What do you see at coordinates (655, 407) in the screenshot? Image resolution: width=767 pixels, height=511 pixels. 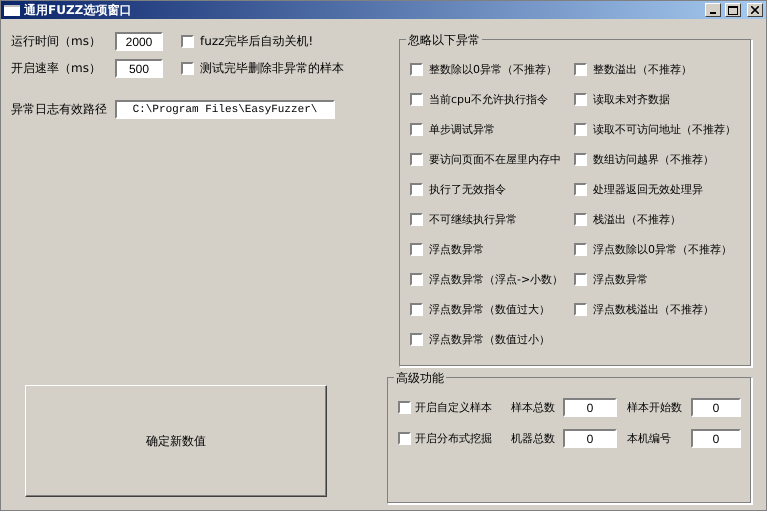 I see `field-label: 样本开始数` at bounding box center [655, 407].